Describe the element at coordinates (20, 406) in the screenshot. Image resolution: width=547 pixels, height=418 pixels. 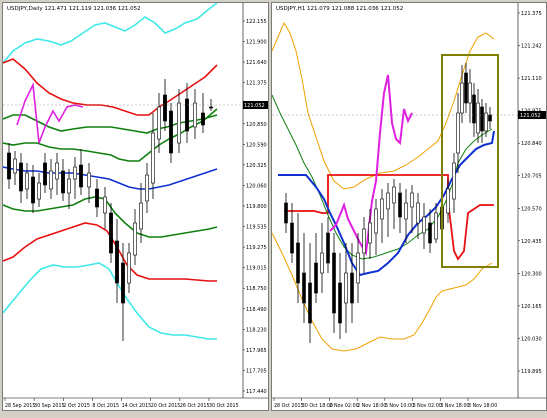
I see `daily-x-tick: 28 Sep 2015` at that location.